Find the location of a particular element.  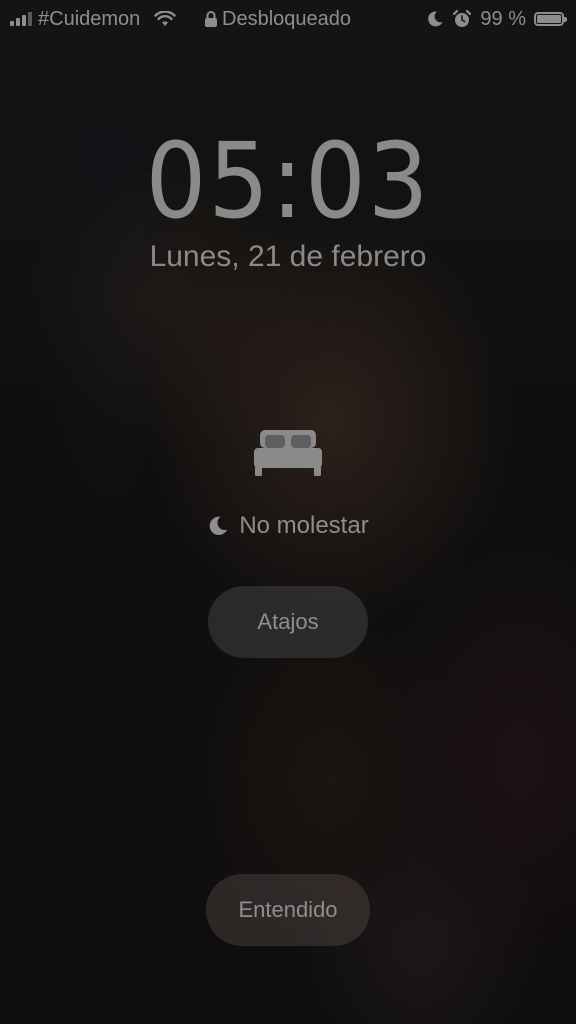

status-center: Desbloqueado is located at coordinates (277, 19).